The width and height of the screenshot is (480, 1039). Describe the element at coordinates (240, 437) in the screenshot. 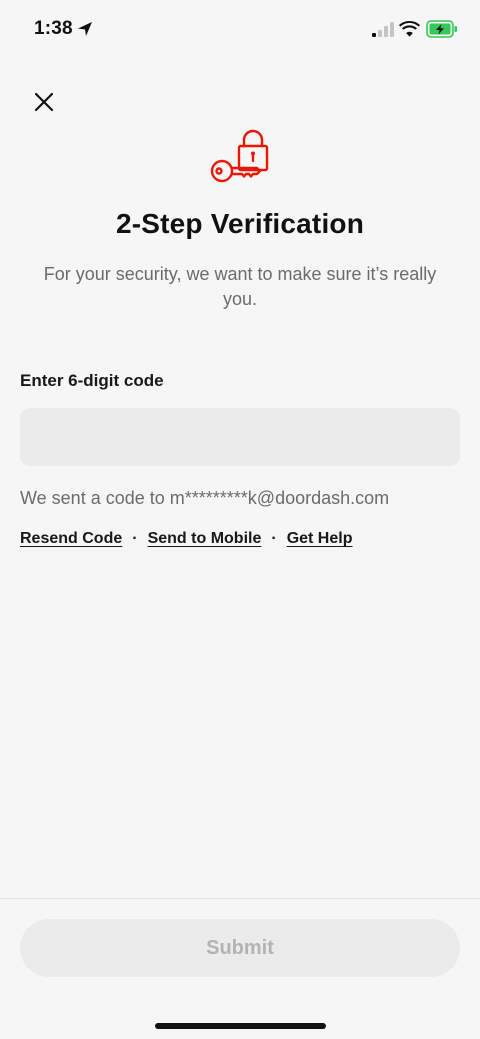

I see `verification-code-input` at that location.